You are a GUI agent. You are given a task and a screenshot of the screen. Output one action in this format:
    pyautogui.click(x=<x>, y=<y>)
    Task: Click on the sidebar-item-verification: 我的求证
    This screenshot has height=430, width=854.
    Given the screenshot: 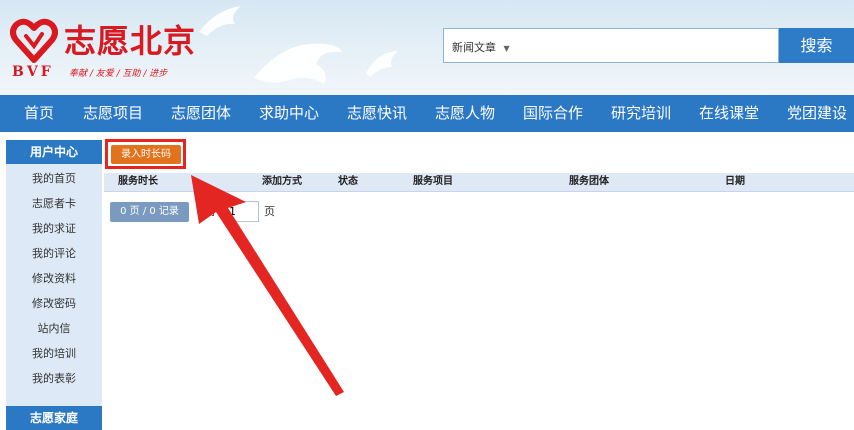 What is the action you would take?
    pyautogui.click(x=54, y=228)
    